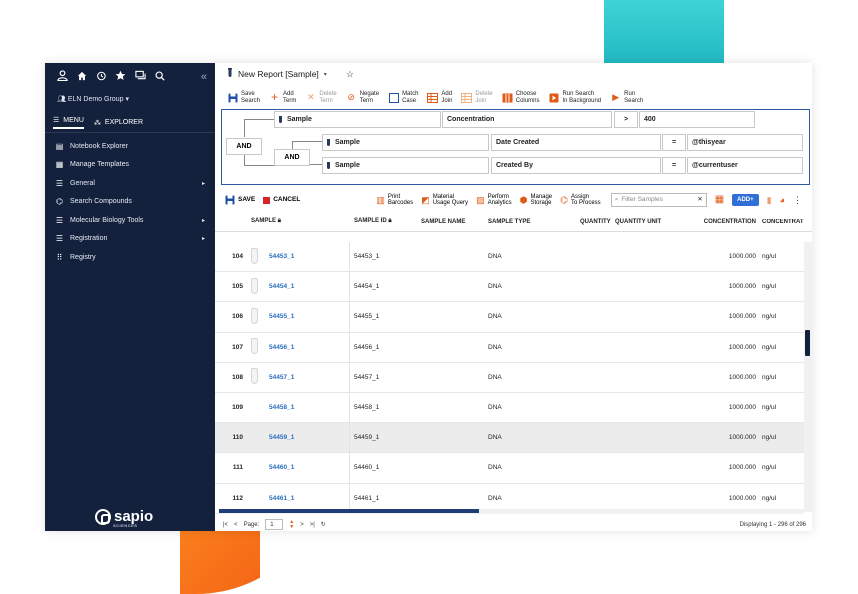 The height and width of the screenshot is (594, 858). What do you see at coordinates (350, 74) in the screenshot?
I see `favorite-star-icon: ☆` at bounding box center [350, 74].